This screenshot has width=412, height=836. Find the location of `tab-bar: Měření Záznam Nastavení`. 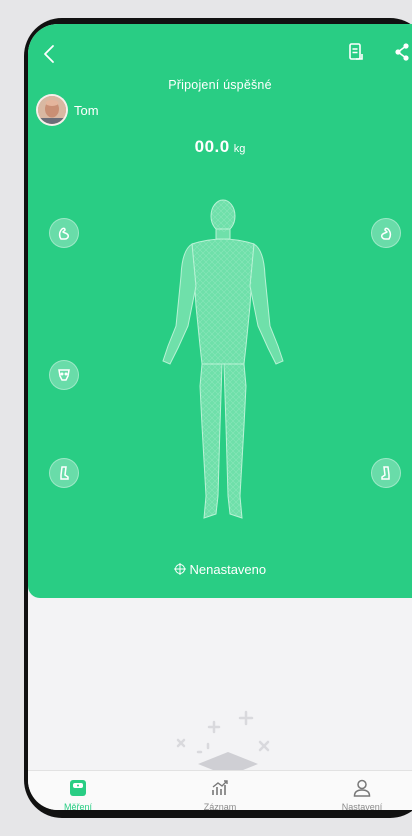

tab-bar: Měření Záznam Nastavení is located at coordinates (220, 790).